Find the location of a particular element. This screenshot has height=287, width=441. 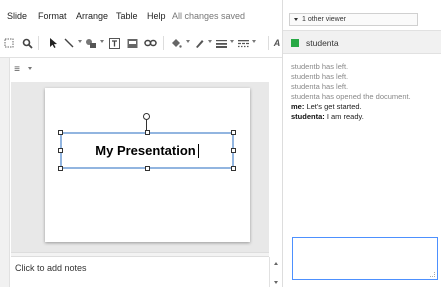

resize-handle-bottom-left is located at coordinates (60, 168).